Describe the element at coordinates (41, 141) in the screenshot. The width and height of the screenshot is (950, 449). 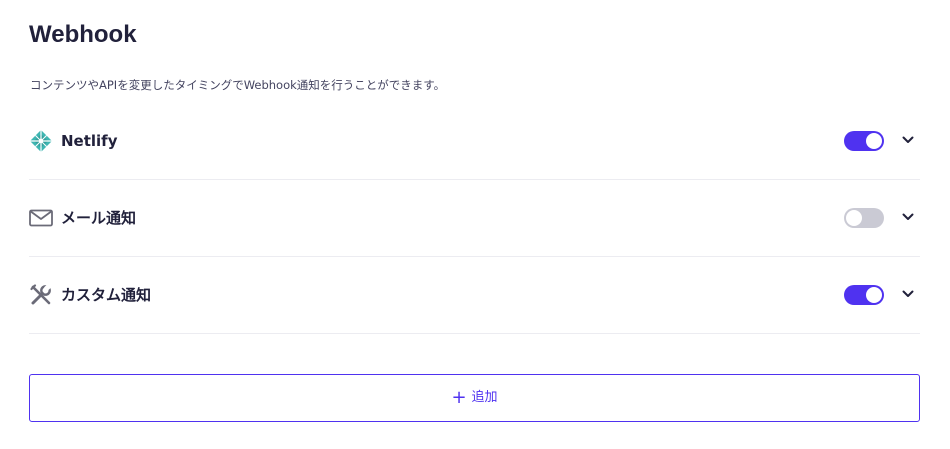
I see `netlify-icon` at that location.